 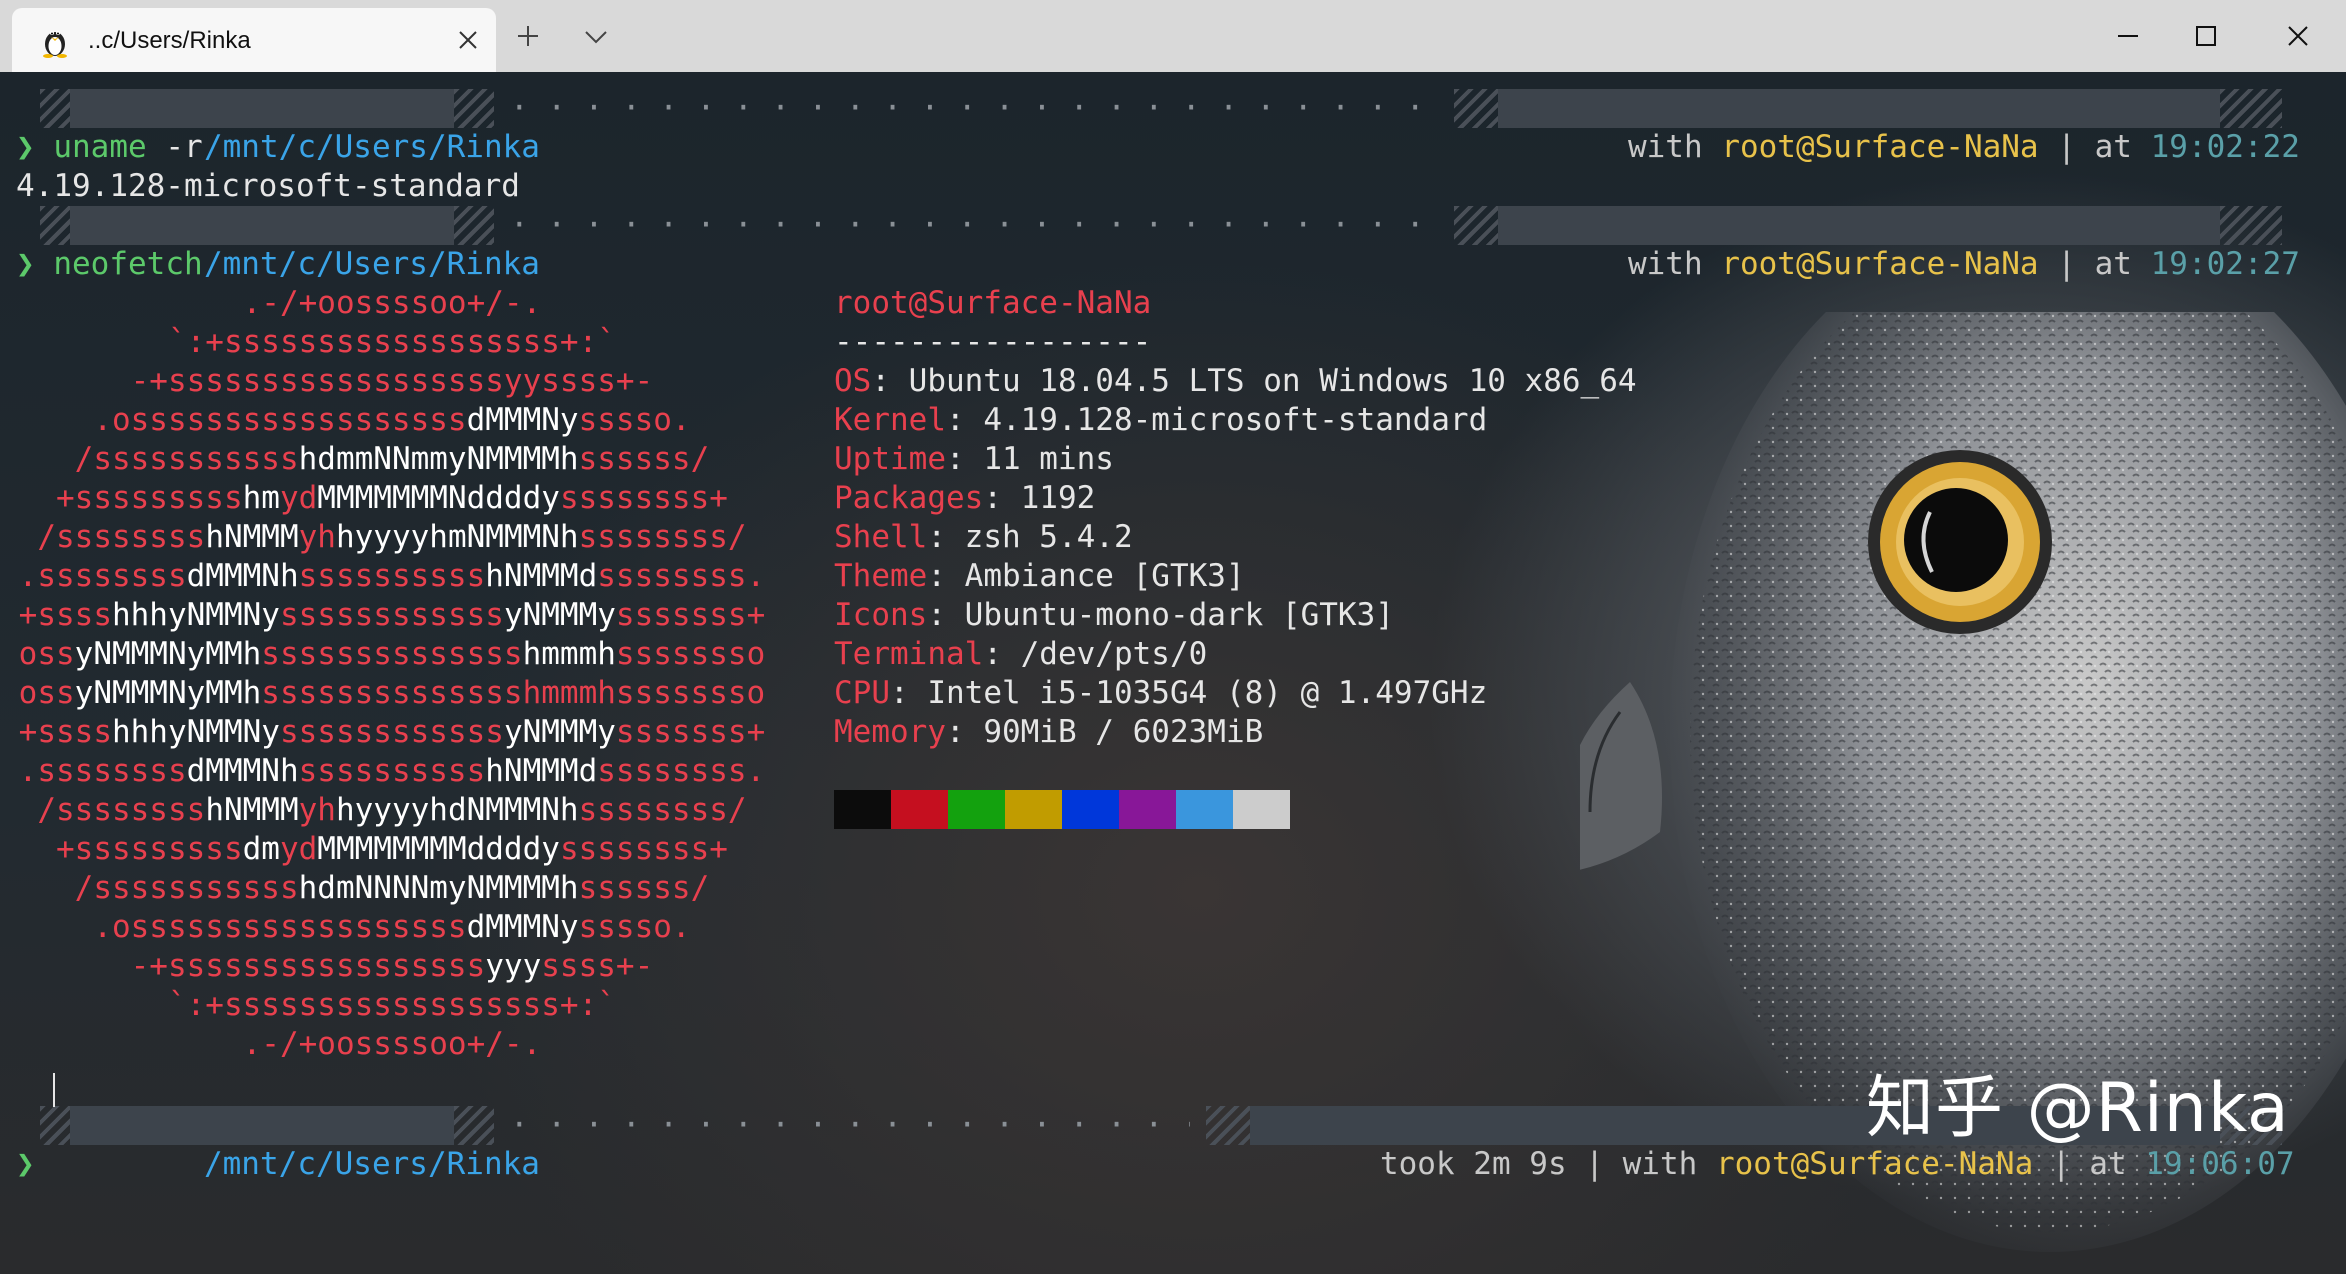 What do you see at coordinates (965, 498) in the screenshot?
I see `neofetch-info-row: Packages: 1192` at bounding box center [965, 498].